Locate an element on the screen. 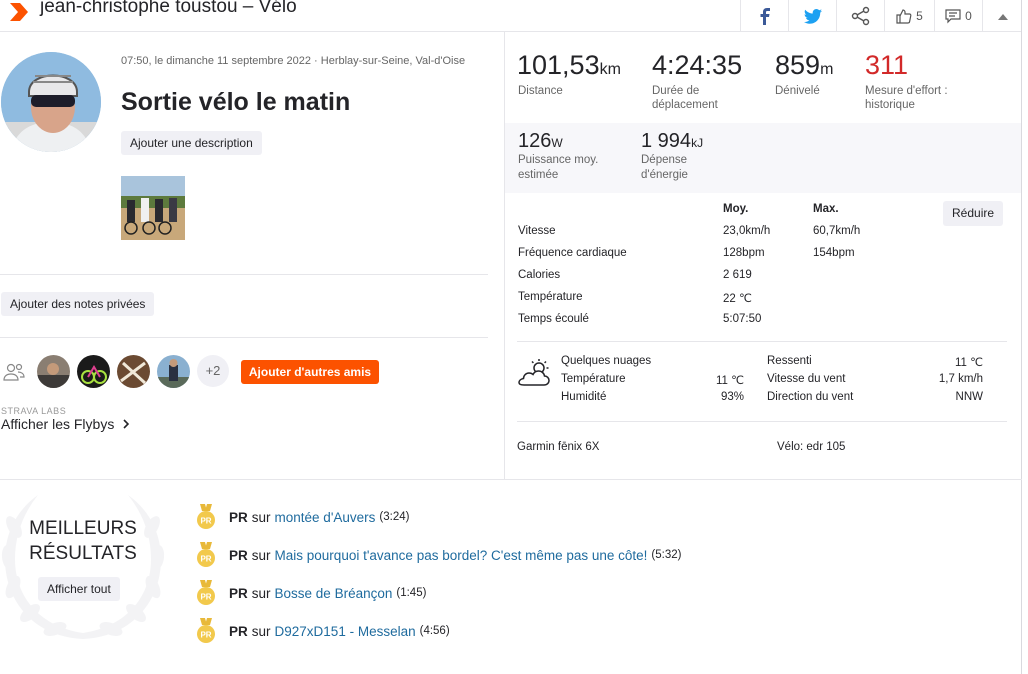 Image resolution: width=1028 pixels, height=674 pixels. group-photo is located at coordinates (153, 208).